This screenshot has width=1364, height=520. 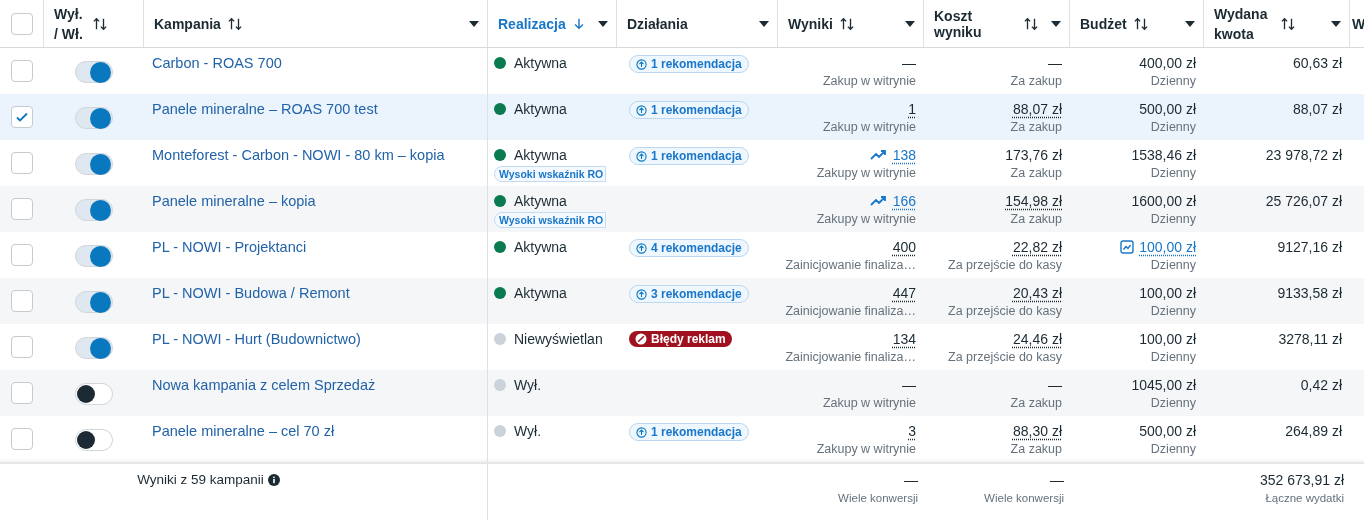 What do you see at coordinates (187, 23) in the screenshot?
I see `column-header: Kampania` at bounding box center [187, 23].